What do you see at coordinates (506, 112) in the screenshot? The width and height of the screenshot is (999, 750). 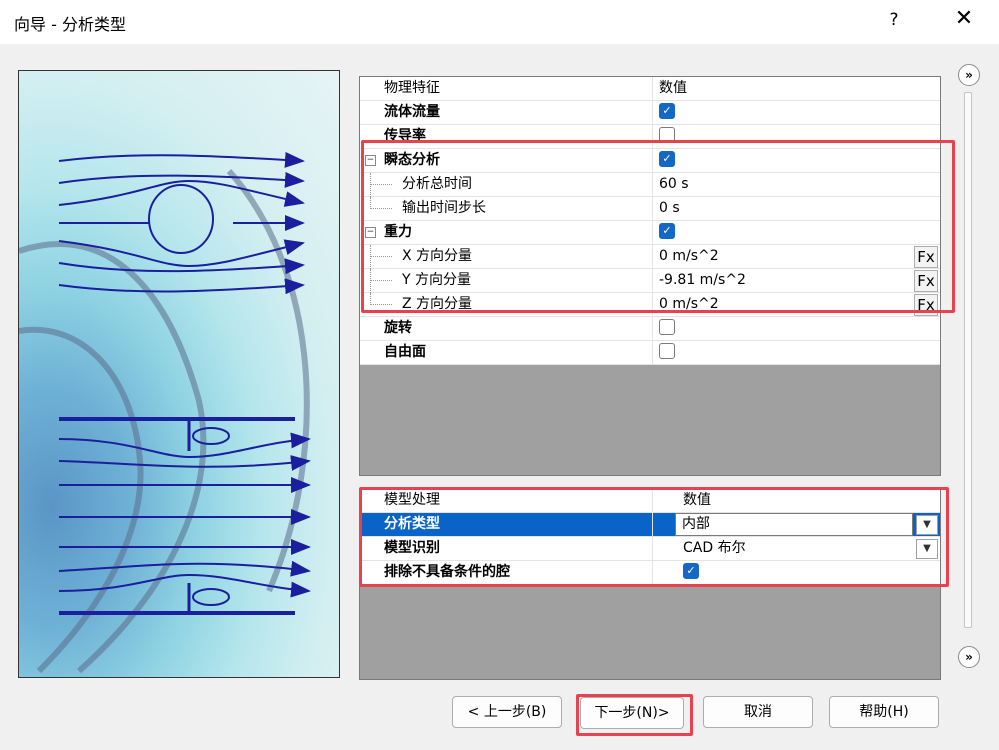 I see `fluid-flow-label: 流体流量` at bounding box center [506, 112].